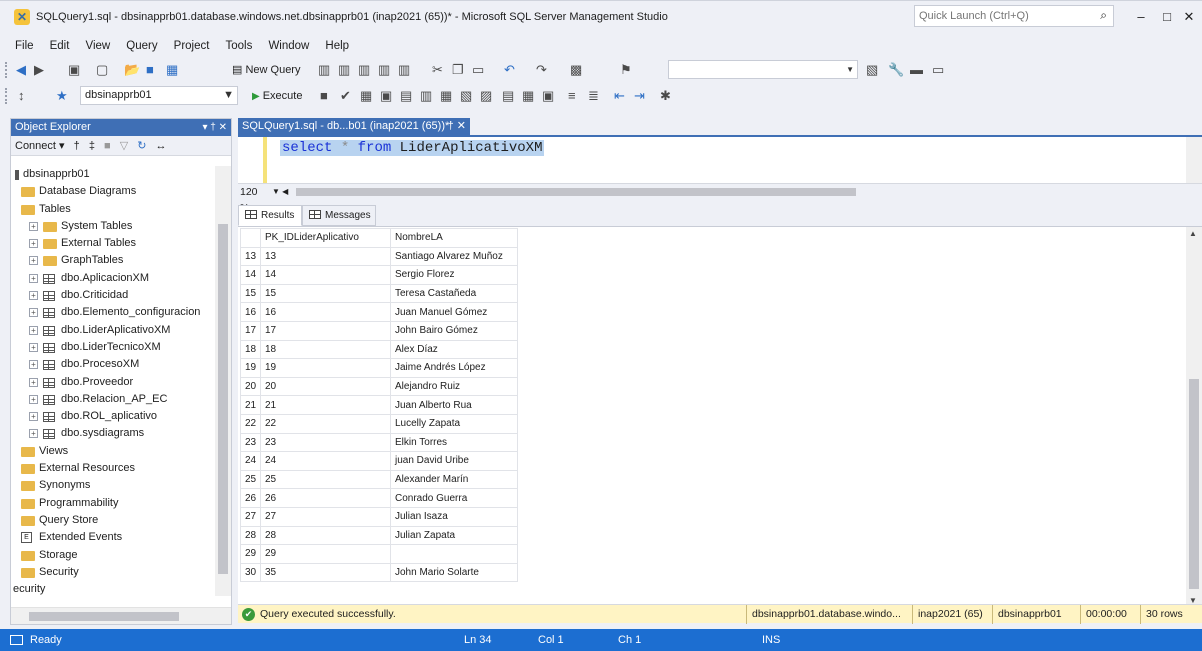 The image size is (1202, 651). I want to click on specify-values-icon: ✱, so click(665, 96).